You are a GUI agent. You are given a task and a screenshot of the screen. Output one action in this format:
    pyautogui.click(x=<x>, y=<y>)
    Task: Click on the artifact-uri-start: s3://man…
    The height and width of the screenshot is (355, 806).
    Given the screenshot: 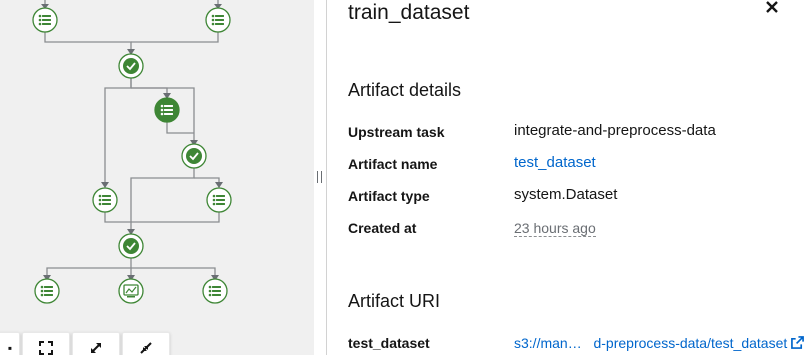 What is the action you would take?
    pyautogui.click(x=548, y=343)
    